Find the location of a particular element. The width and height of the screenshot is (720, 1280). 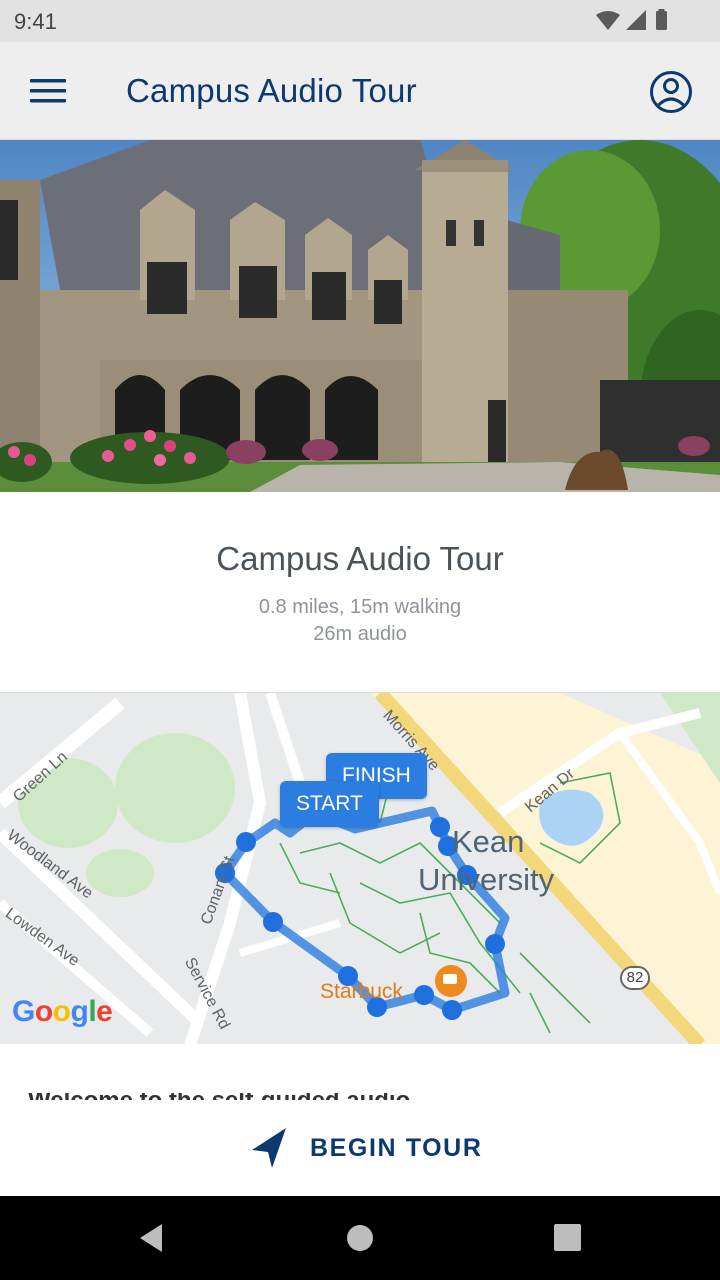

back-button is located at coordinates (152, 1238).